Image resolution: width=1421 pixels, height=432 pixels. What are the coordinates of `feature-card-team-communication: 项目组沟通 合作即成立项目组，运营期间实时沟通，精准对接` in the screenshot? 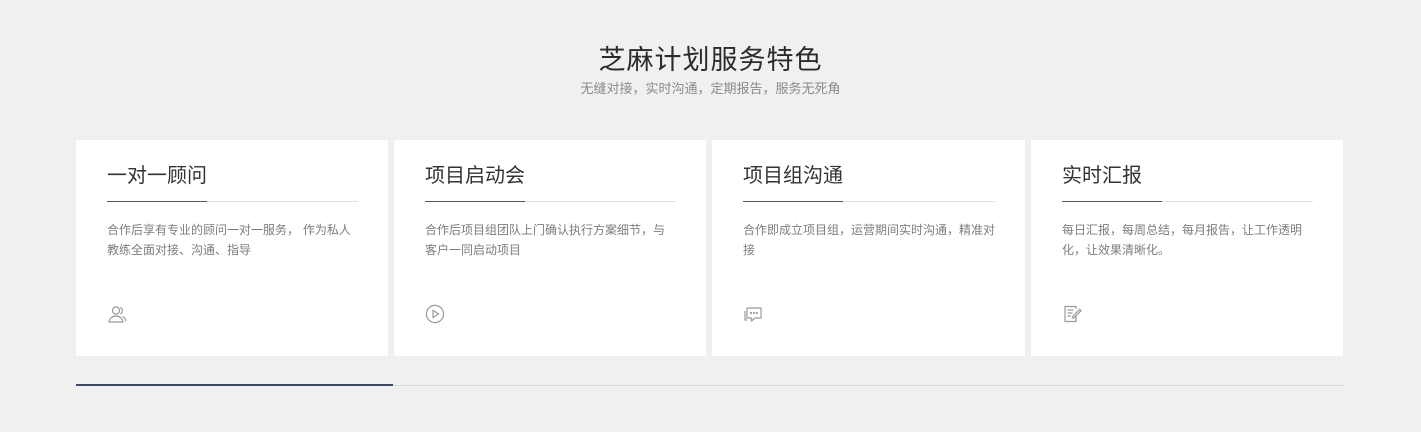 It's located at (868, 248).